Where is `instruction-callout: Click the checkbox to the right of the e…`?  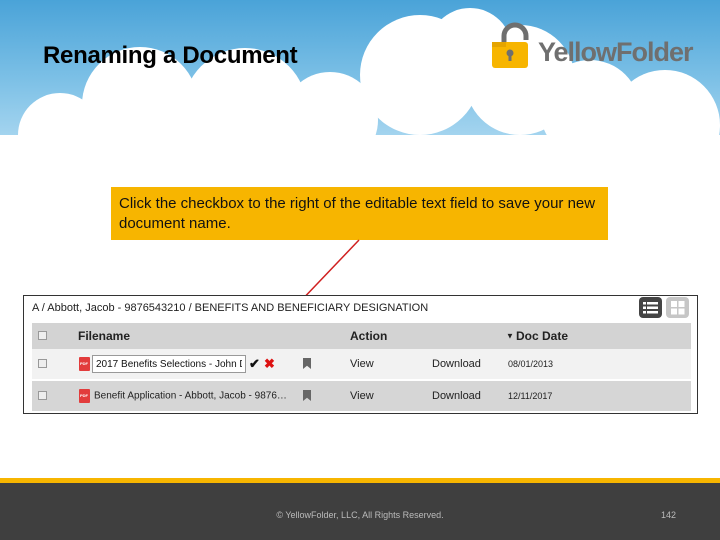
instruction-callout: Click the checkbox to the right of the e… is located at coordinates (359, 213).